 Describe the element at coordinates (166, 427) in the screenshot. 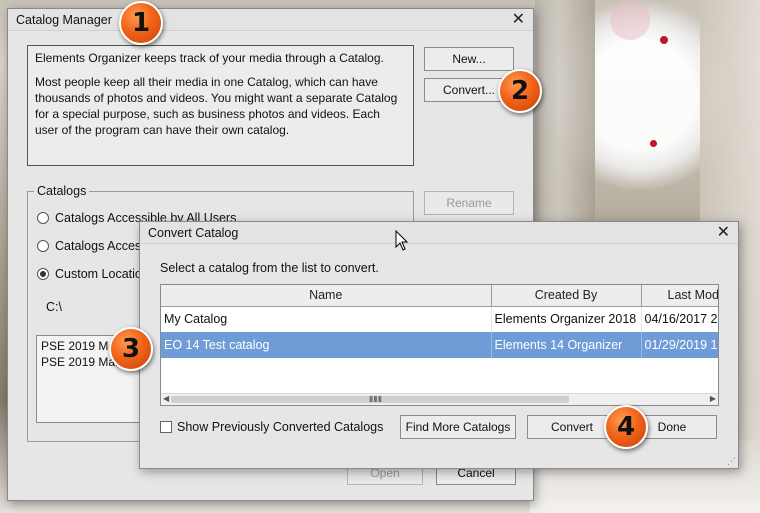

I see `checkbox` at that location.